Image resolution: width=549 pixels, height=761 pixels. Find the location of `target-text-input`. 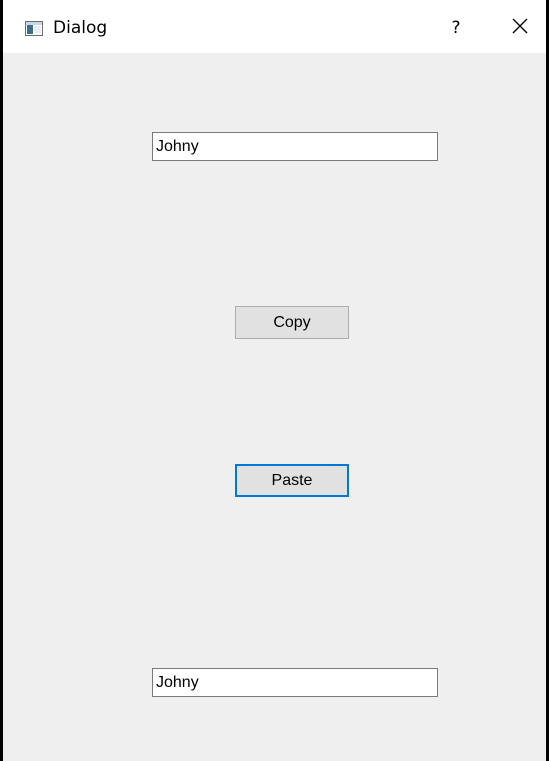

target-text-input is located at coordinates (295, 682).